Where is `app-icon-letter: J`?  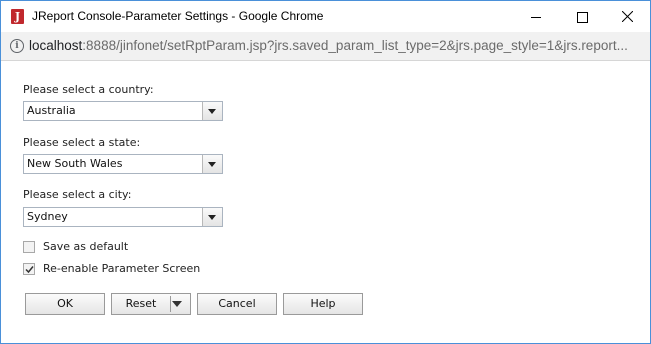 app-icon-letter: J is located at coordinates (17, 16).